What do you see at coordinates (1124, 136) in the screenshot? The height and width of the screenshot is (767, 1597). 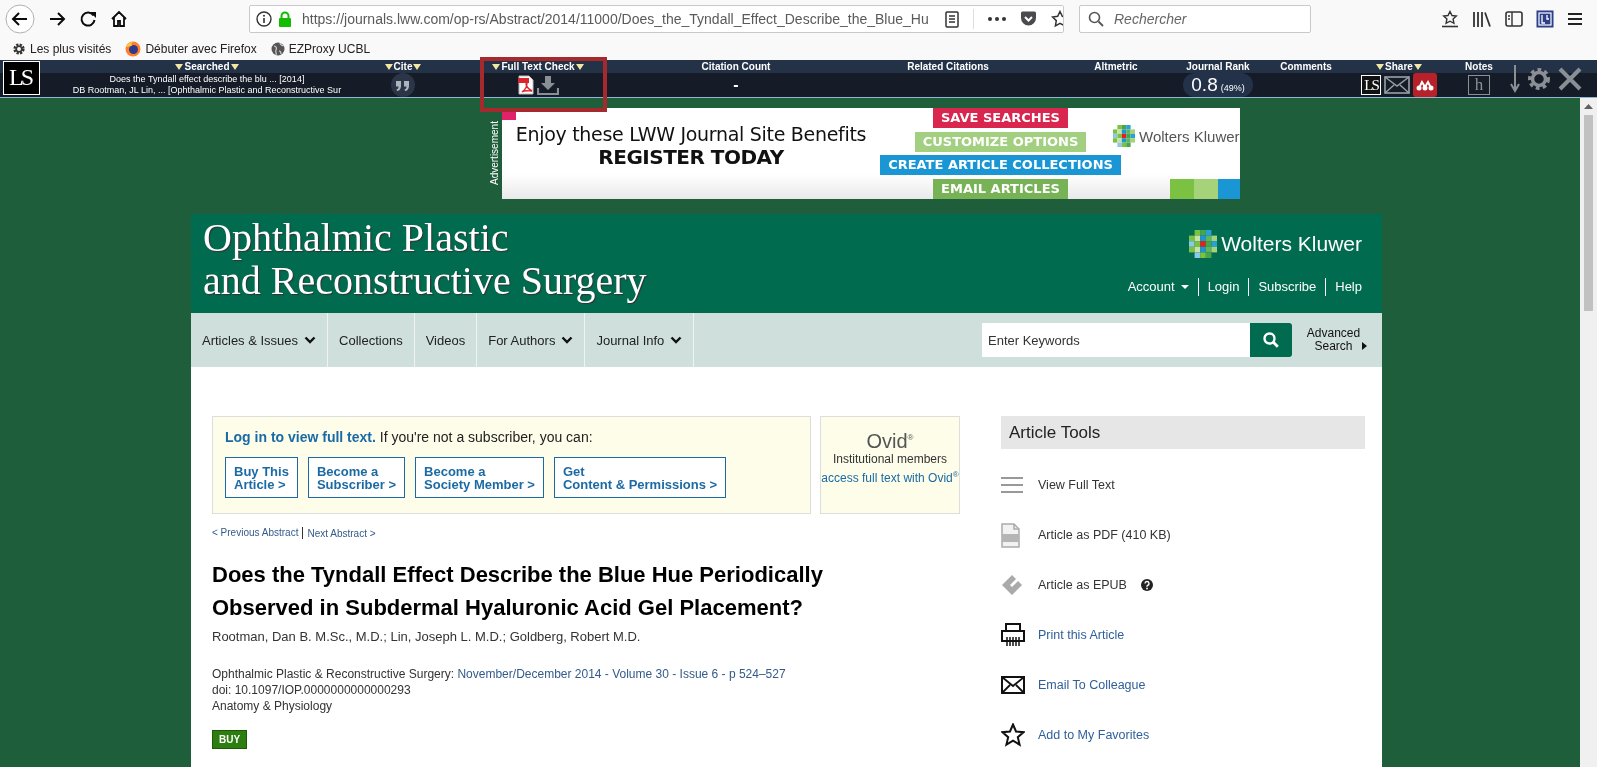 I see `publisher-logo-icon` at bounding box center [1124, 136].